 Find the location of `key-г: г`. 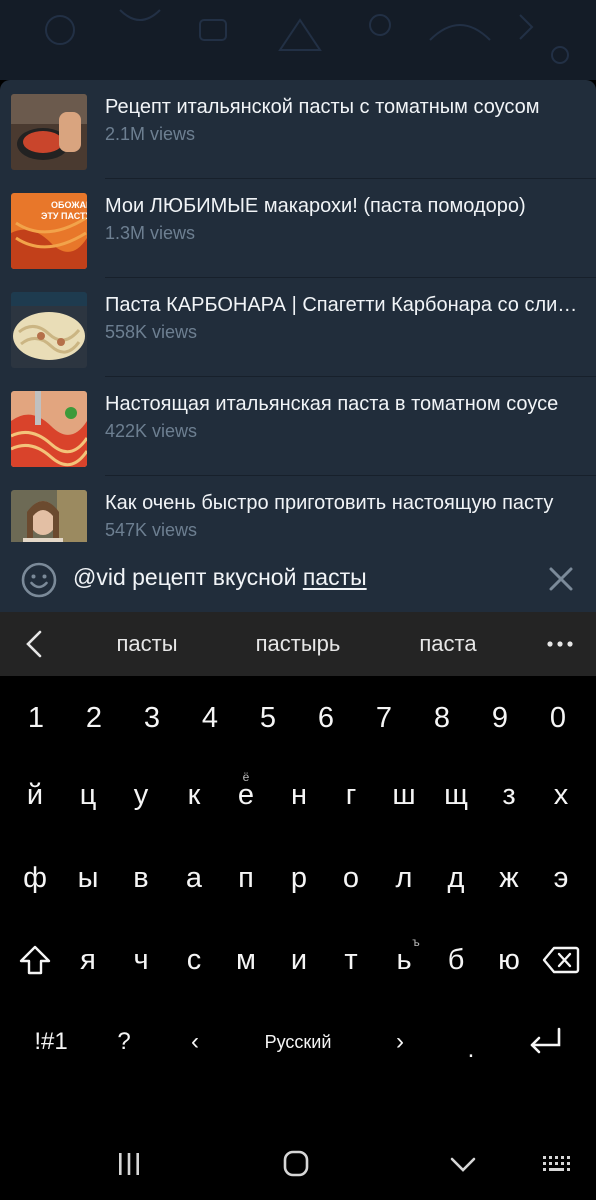

key-г: г is located at coordinates (351, 795).